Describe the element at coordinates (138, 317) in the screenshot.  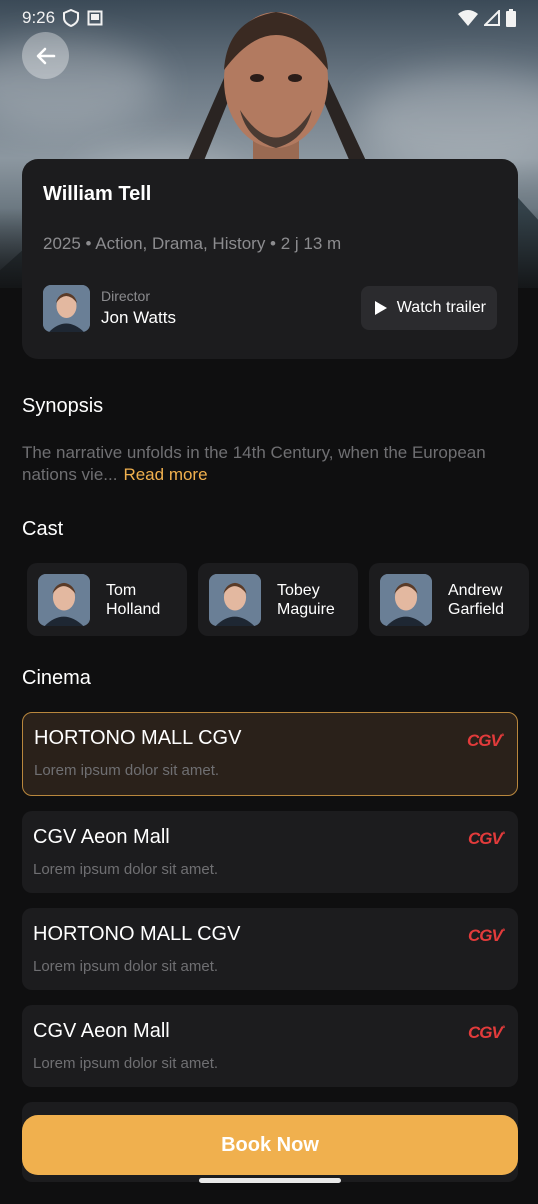
I see `director-name: Jon Watts` at that location.